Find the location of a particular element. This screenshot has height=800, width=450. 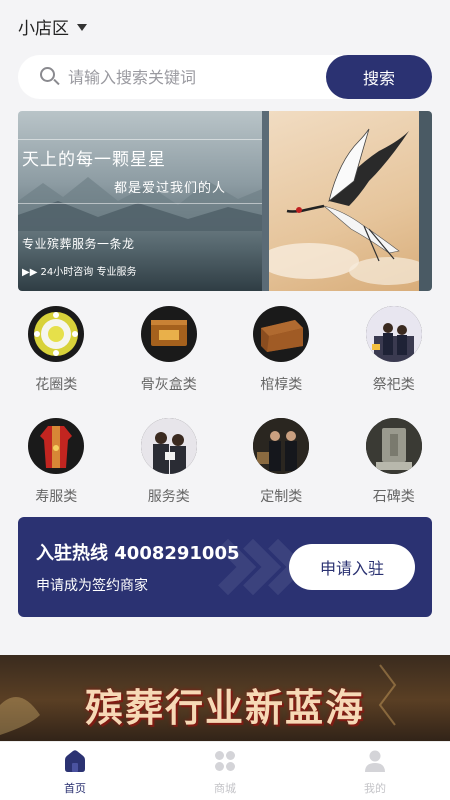

category-item: 花圈类 is located at coordinates (56, 352).